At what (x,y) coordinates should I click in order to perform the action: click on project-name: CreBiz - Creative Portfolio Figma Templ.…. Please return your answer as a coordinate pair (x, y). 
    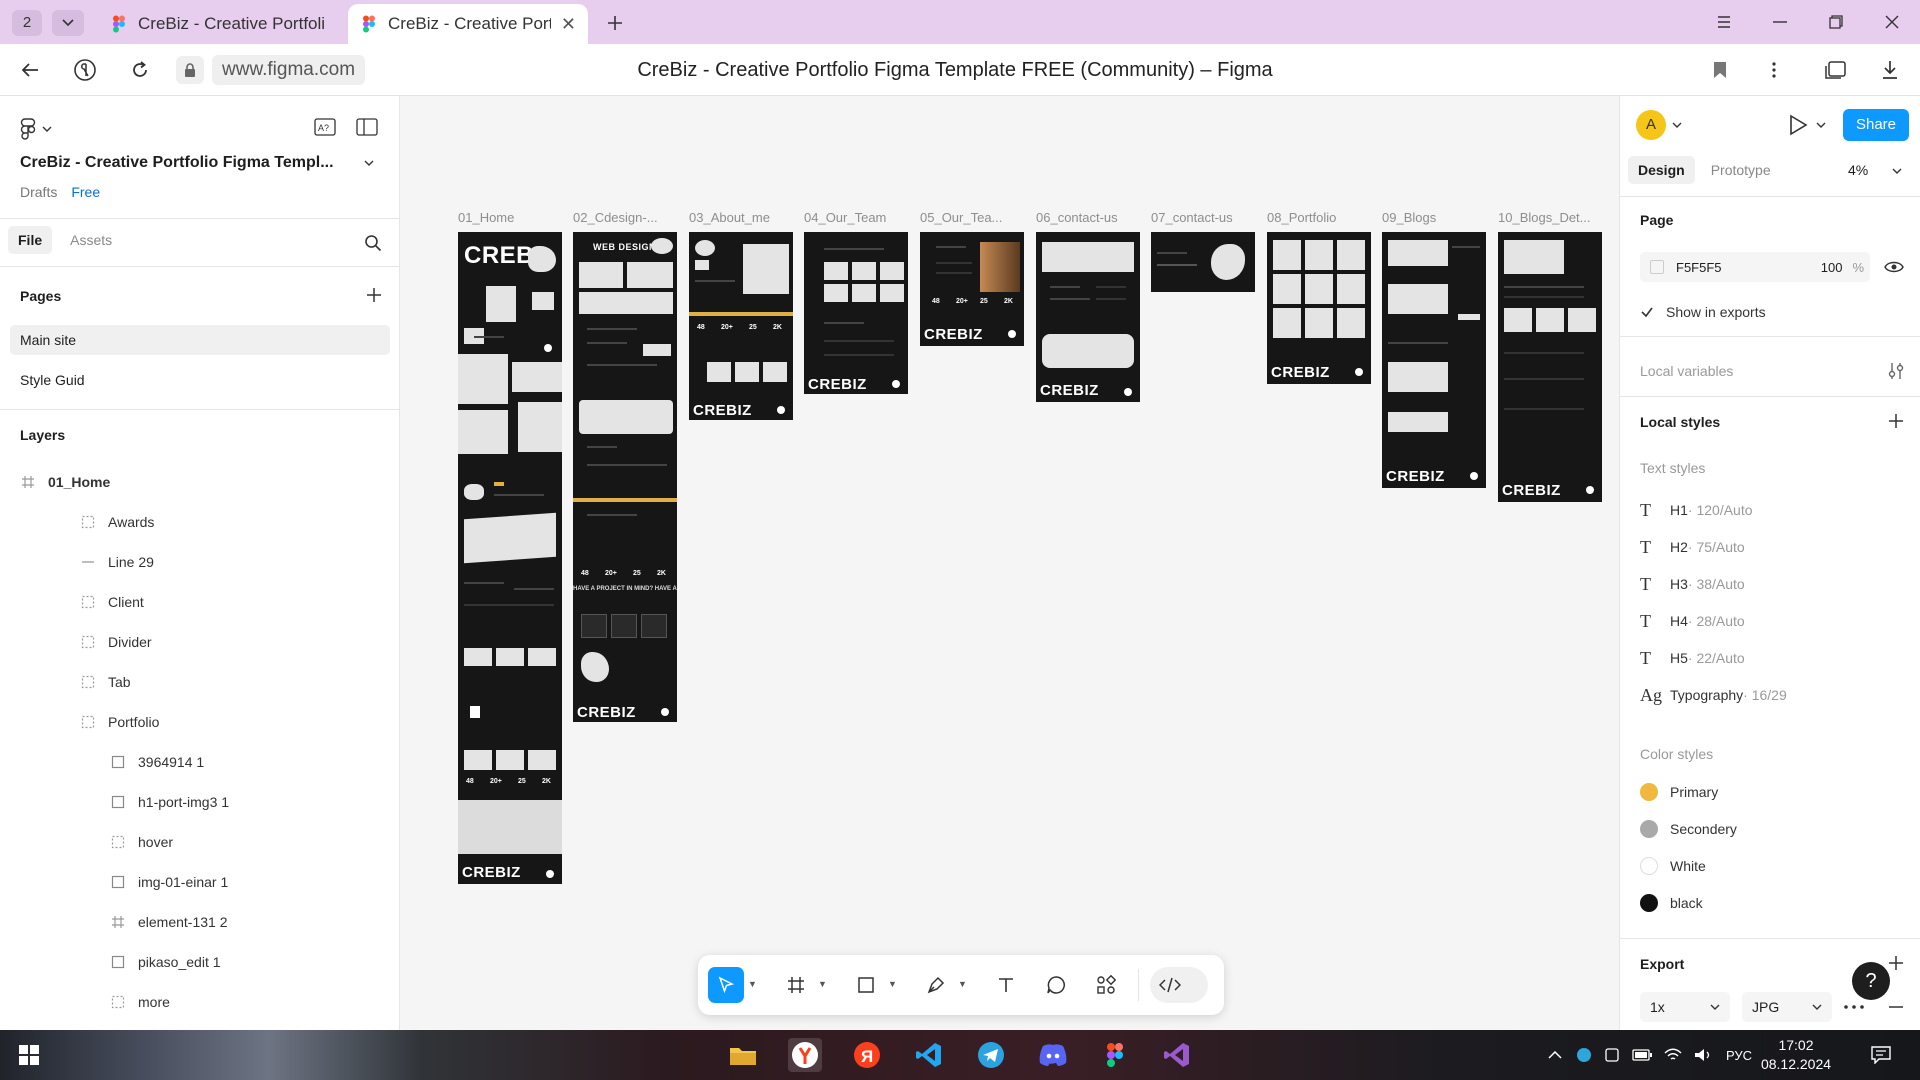
    Looking at the image, I should click on (185, 163).